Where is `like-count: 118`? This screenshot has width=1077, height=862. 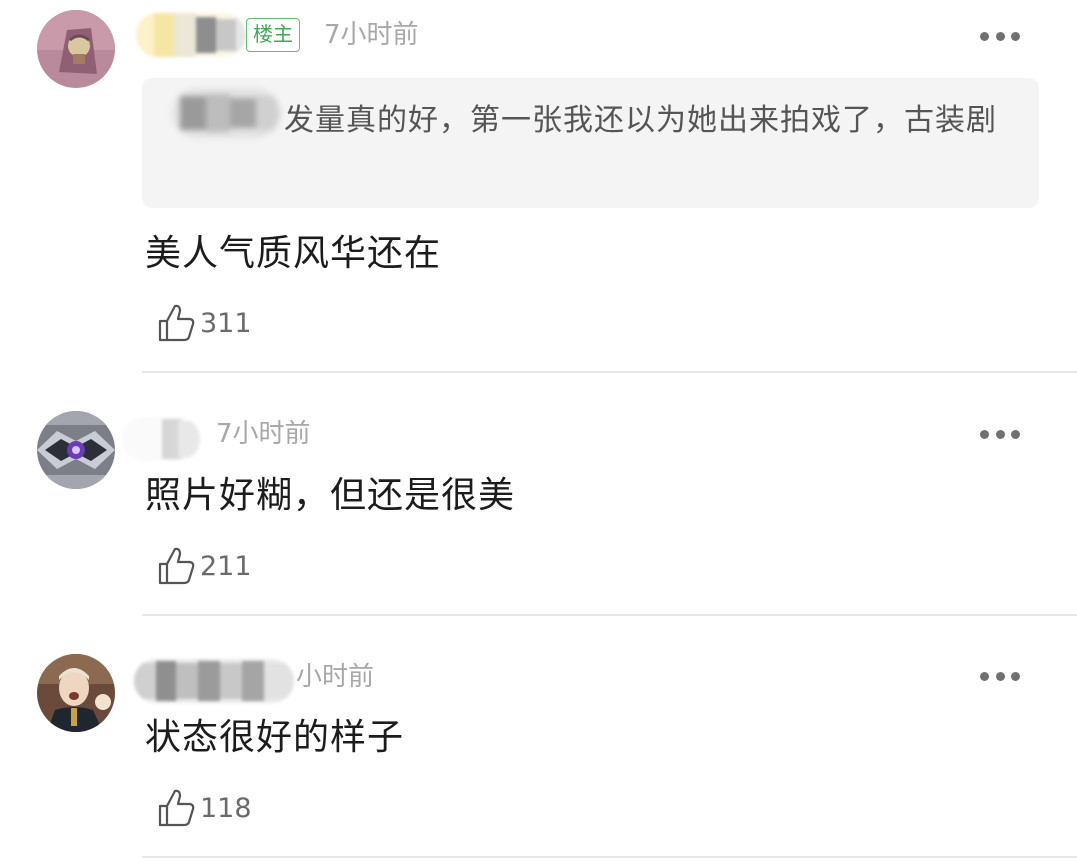 like-count: 118 is located at coordinates (226, 808).